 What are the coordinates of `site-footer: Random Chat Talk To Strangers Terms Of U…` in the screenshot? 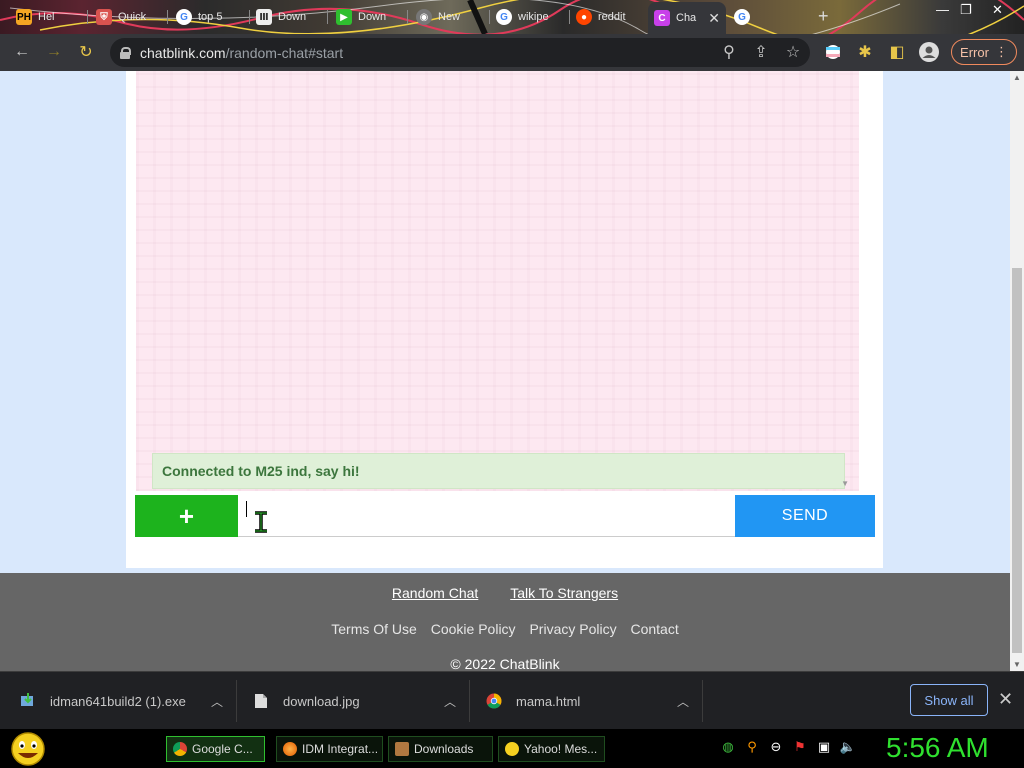 It's located at (505, 622).